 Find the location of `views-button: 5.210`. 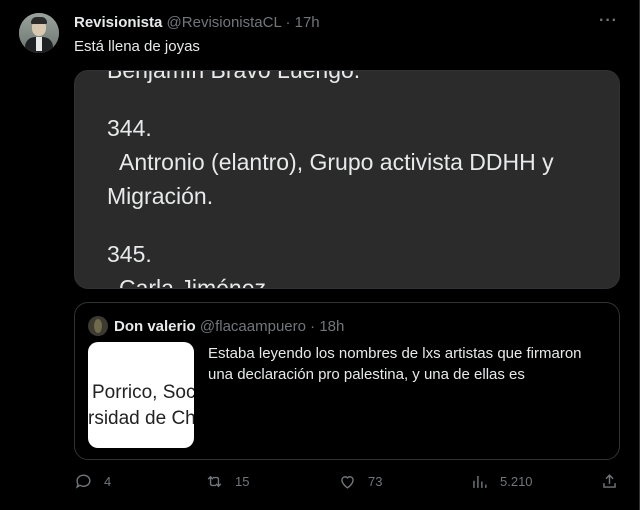

views-button: 5.210 is located at coordinates (501, 481).